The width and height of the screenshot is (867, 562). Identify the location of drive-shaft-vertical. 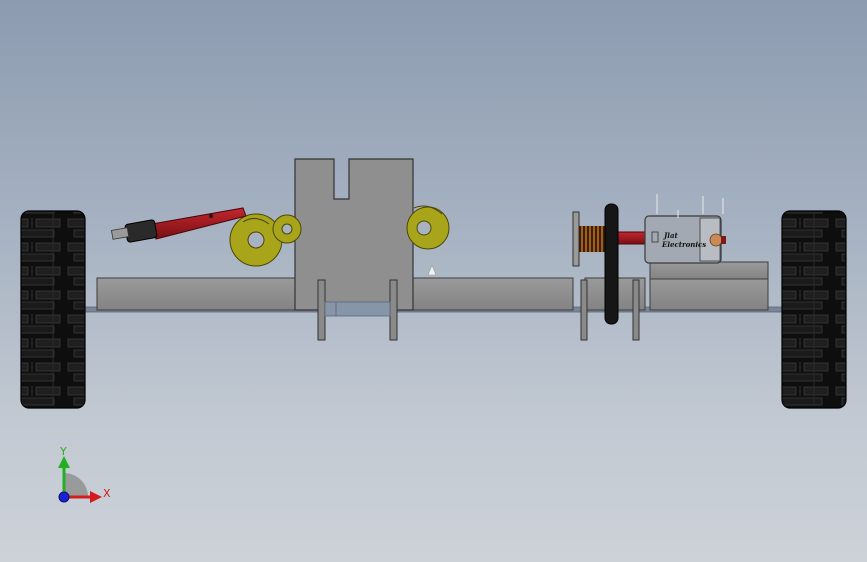
(611, 264).